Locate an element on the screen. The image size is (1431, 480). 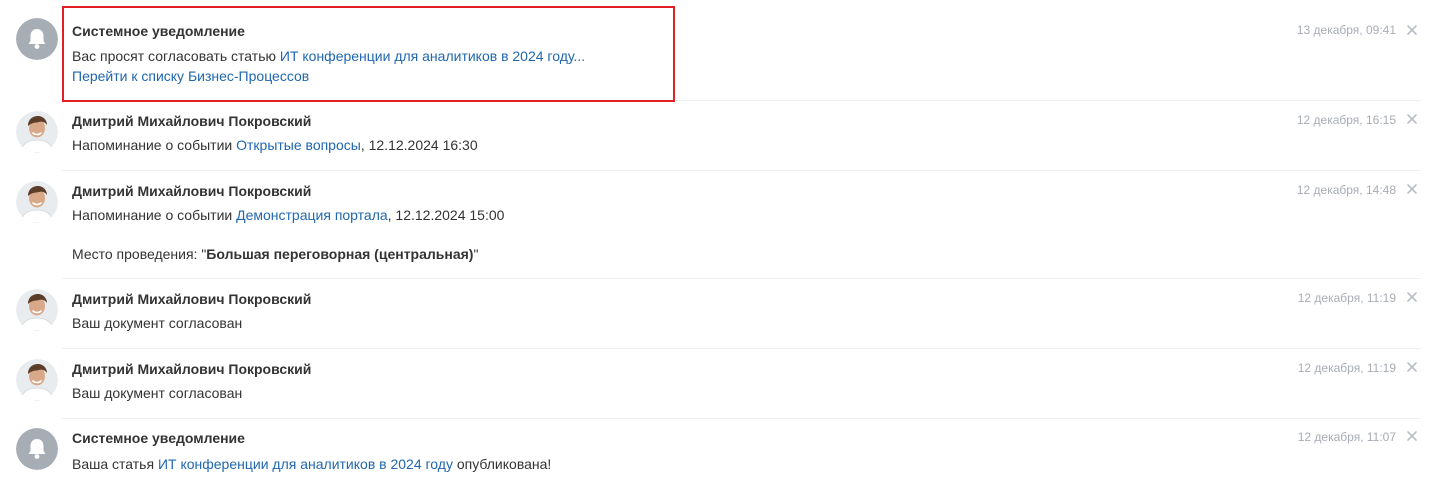
location-end: " is located at coordinates (476, 254).